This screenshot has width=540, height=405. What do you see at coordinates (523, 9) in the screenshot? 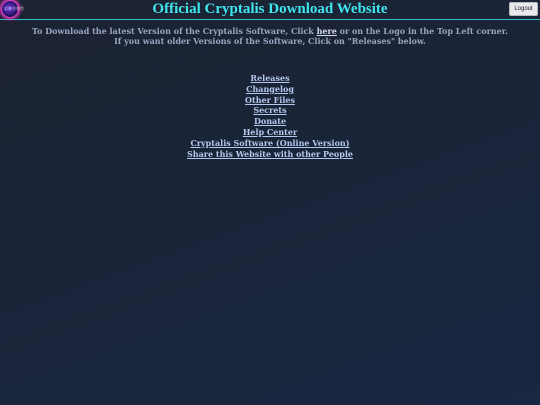
I see `logout-button: Logout` at bounding box center [523, 9].